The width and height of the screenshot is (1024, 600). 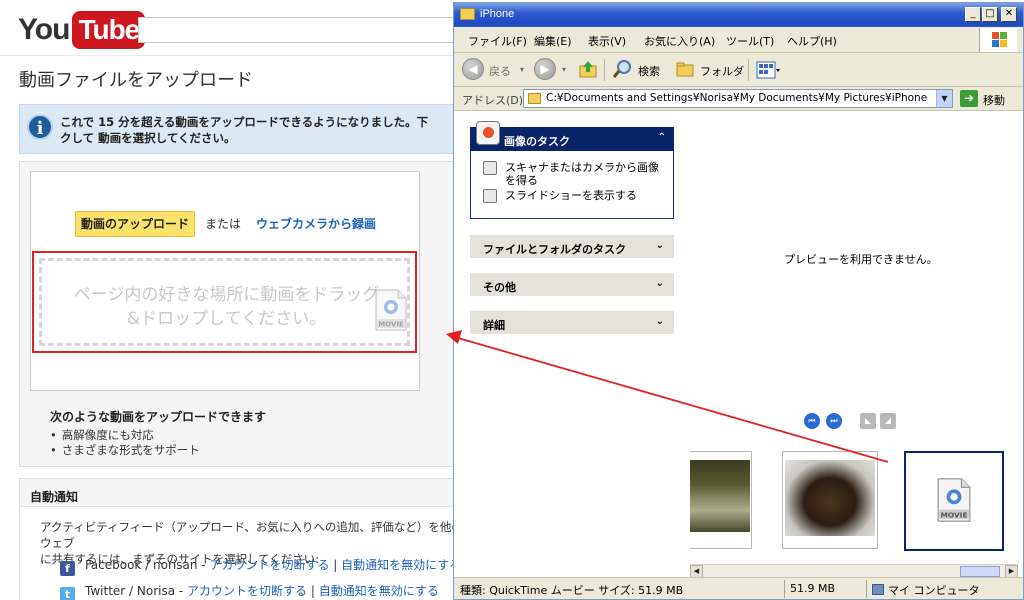 I want to click on filmstrip-scrollbar: ◀ ▶, so click(x=854, y=571).